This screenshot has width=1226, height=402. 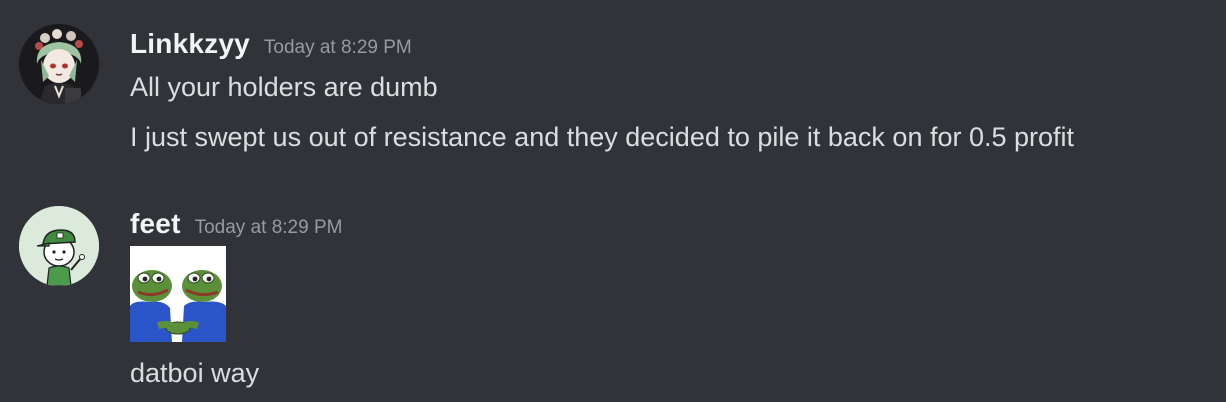 I want to click on pepe-frogs-holding-hands-sticker-icon, so click(x=178, y=294).